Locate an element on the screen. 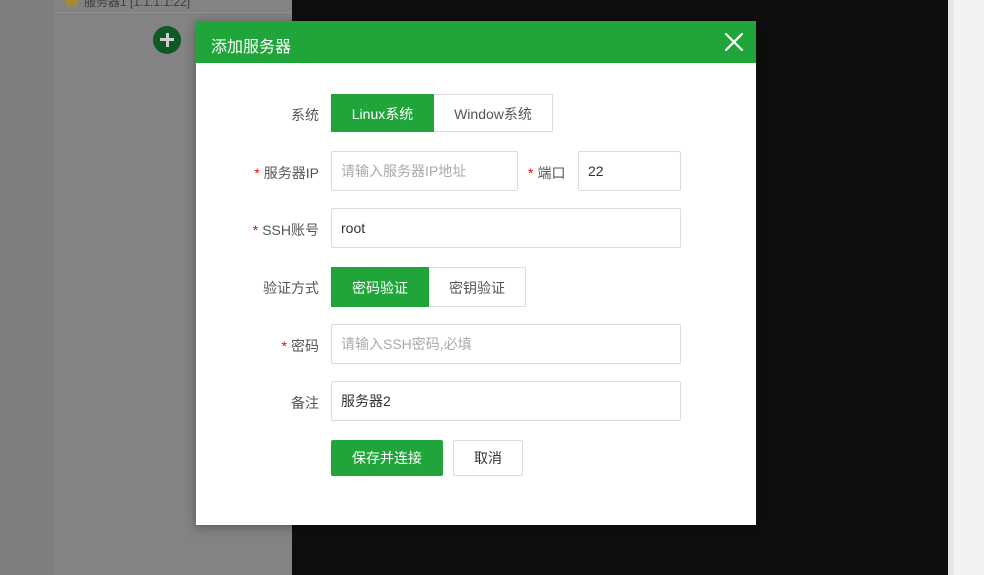  system-toggle: Linux系统 Window系统 is located at coordinates (442, 113).